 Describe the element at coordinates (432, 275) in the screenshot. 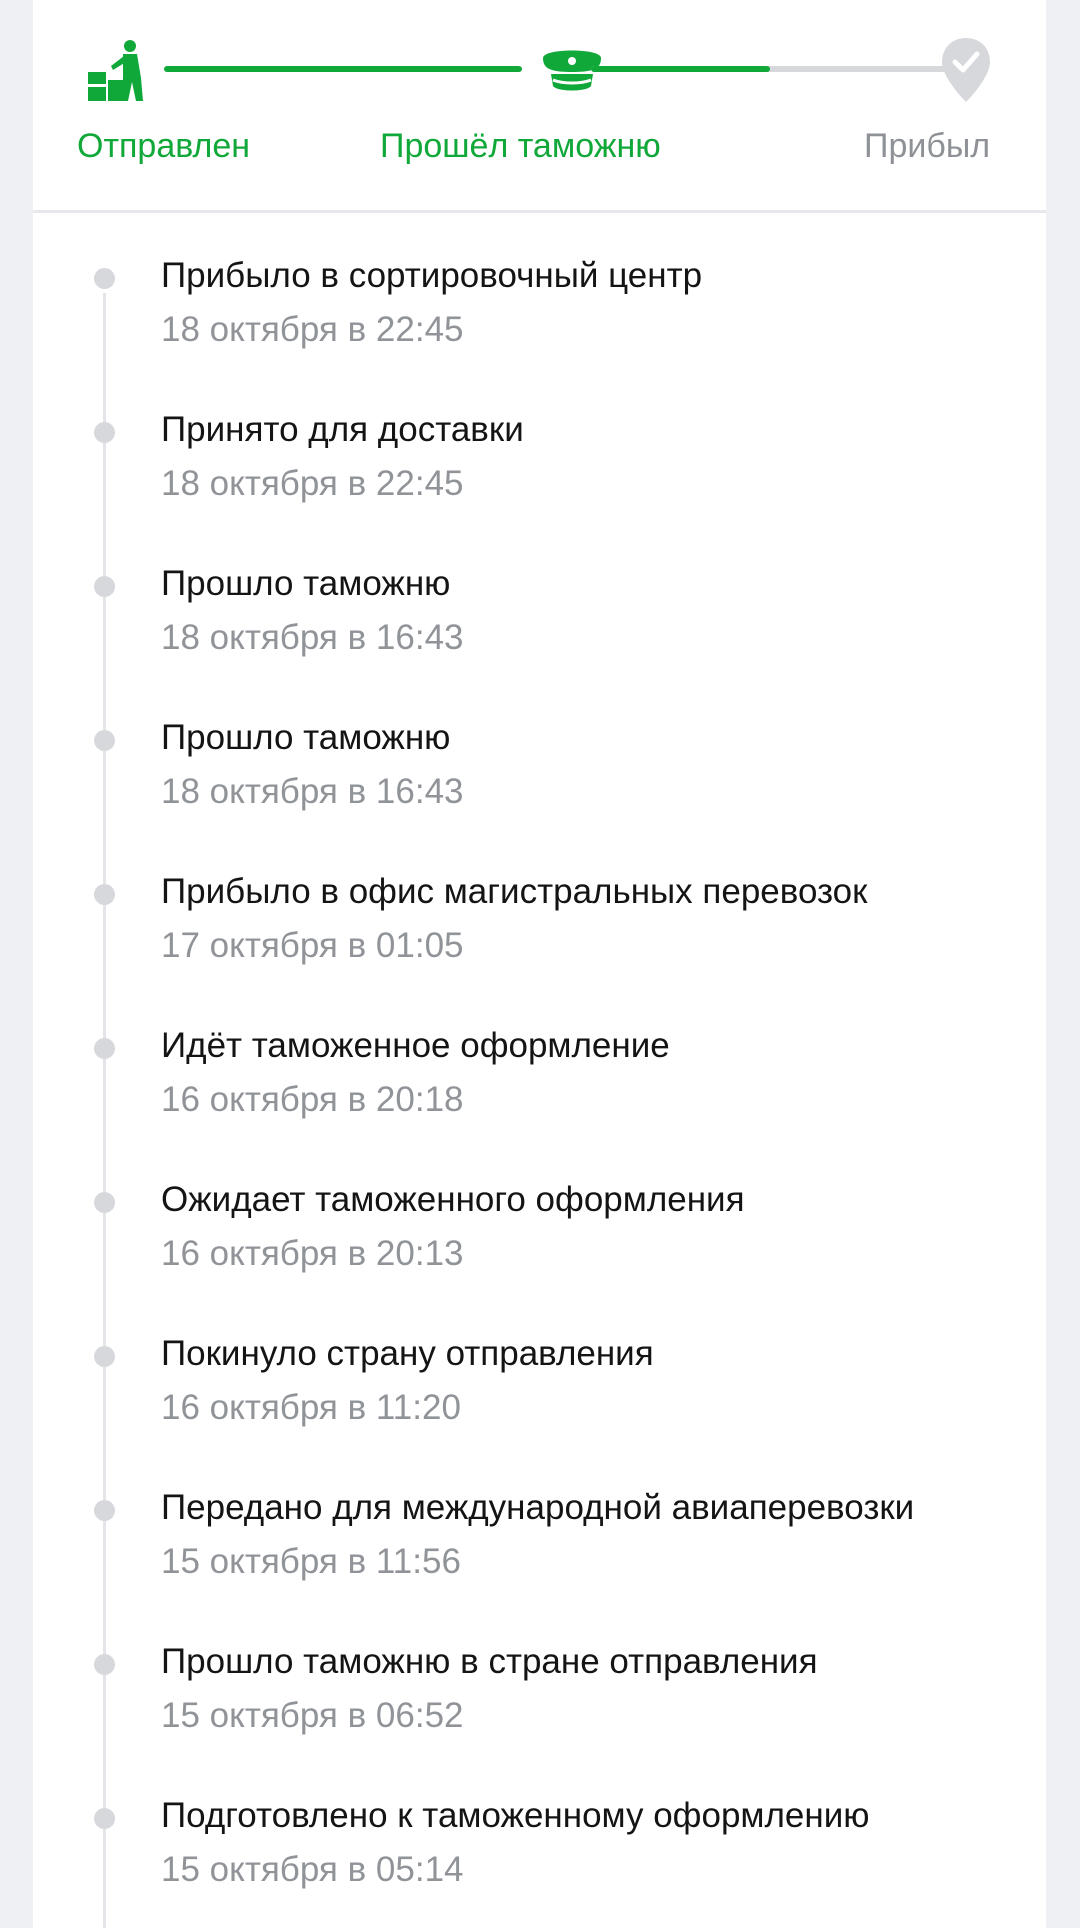

I see `event-title: Прибыло в сортировочный центр` at that location.